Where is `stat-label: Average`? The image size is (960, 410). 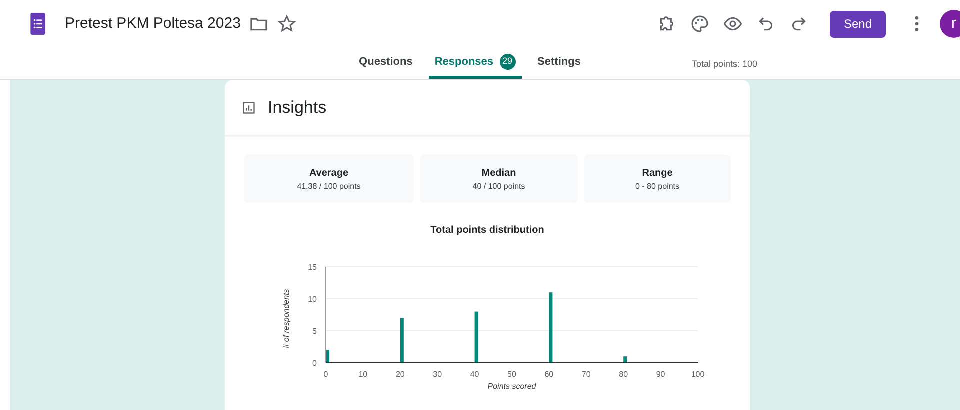
stat-label: Average is located at coordinates (329, 173).